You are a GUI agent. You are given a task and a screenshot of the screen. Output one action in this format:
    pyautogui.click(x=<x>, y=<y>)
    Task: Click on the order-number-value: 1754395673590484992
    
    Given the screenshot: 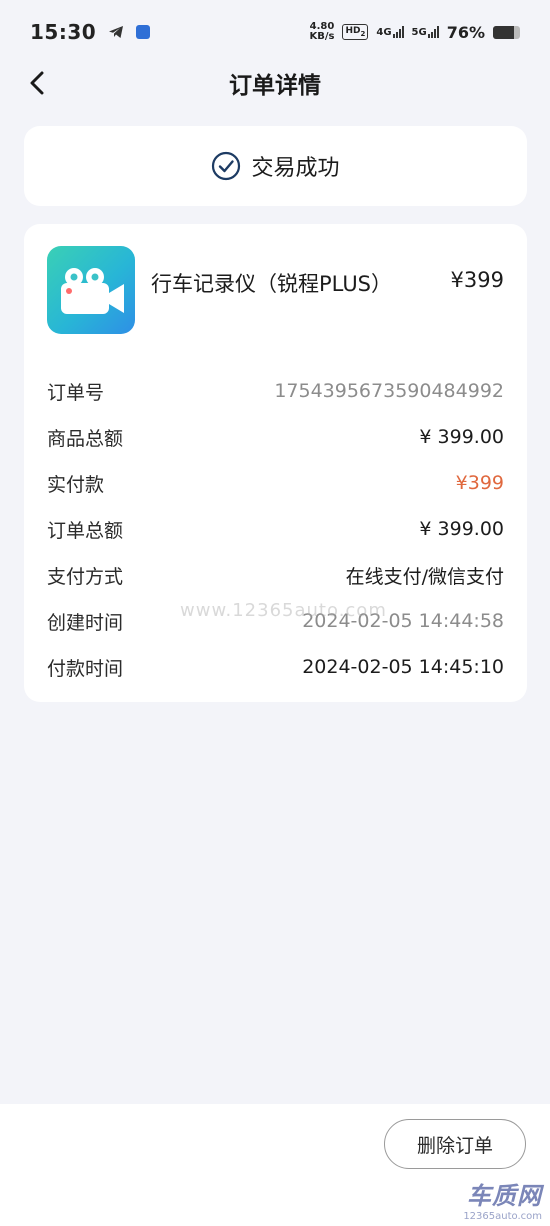 What is the action you would take?
    pyautogui.click(x=389, y=391)
    